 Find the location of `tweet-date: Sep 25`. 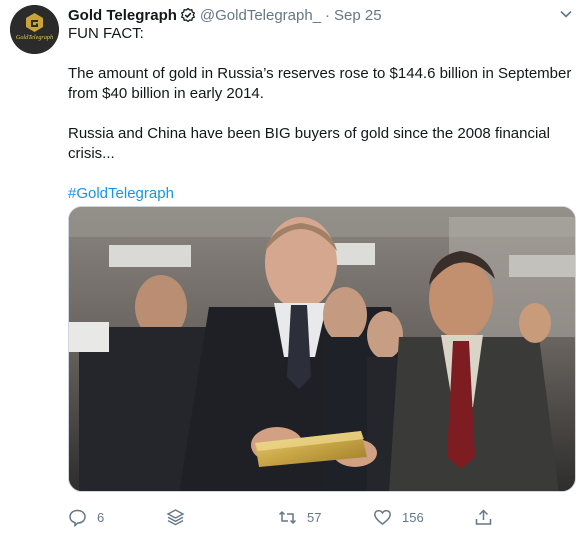

tweet-date: Sep 25 is located at coordinates (358, 15).